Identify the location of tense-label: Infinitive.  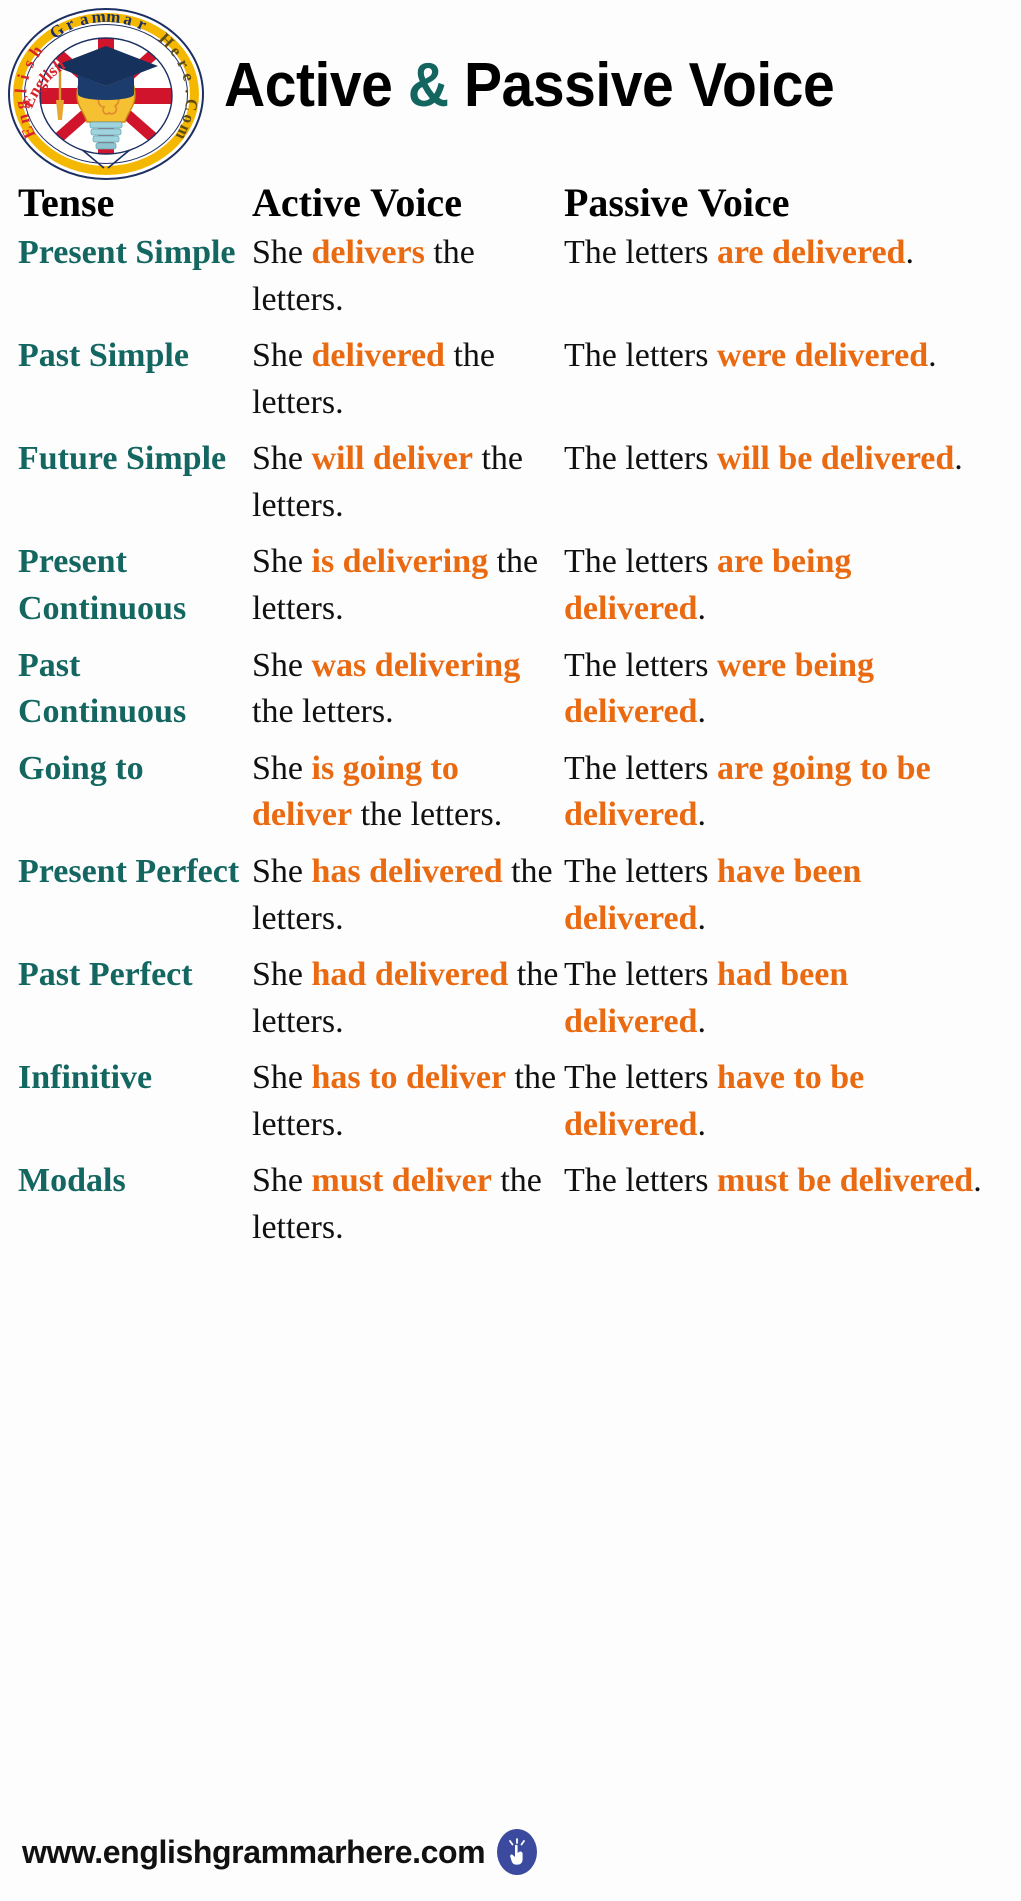
(85, 1078).